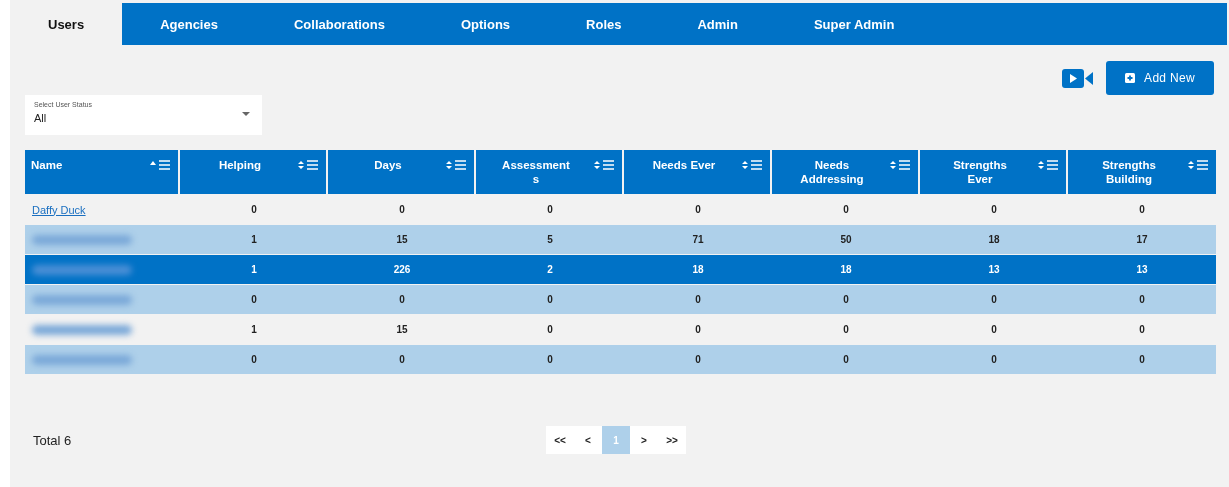 This screenshot has width=1229, height=487. Describe the element at coordinates (550, 172) in the screenshot. I see `column-header: Assessment s` at that location.